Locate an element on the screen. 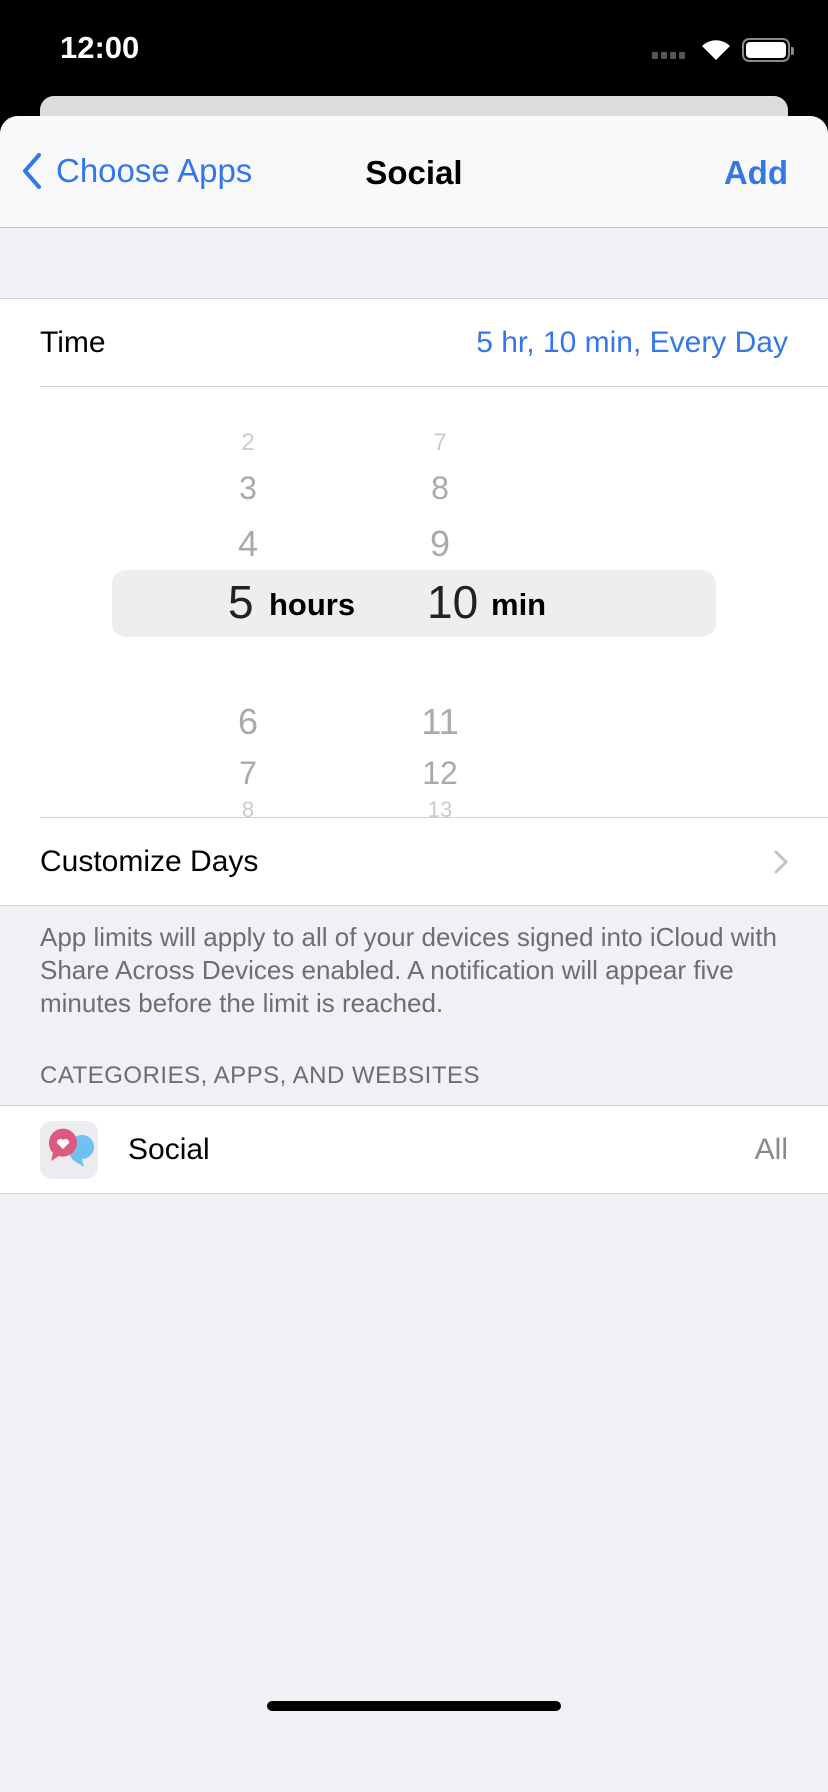  customize-days-row: Customize Days is located at coordinates (414, 861).